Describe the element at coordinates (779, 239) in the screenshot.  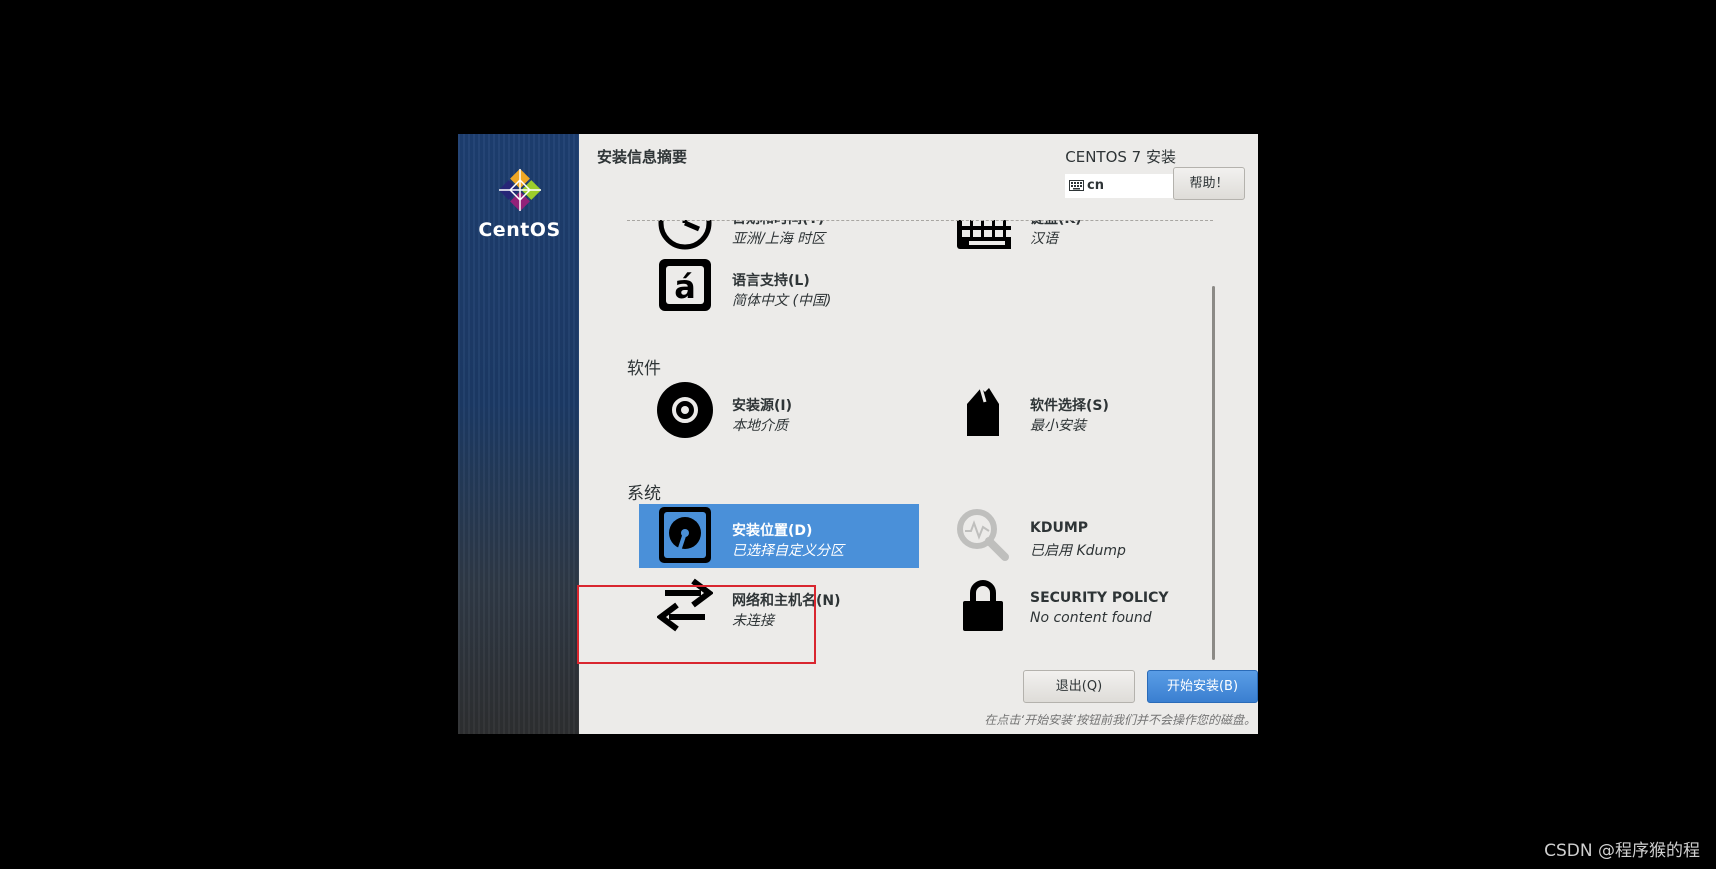
I see `spoke-status: 亚洲/上海 时区` at that location.